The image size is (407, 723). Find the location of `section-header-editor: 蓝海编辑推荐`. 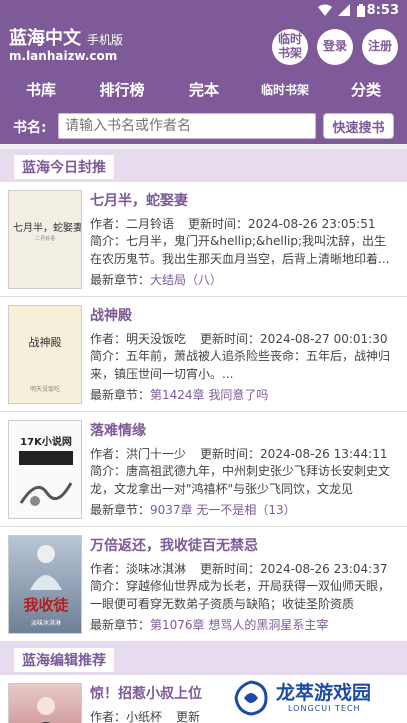

section-header-editor: 蓝海编辑推荐 is located at coordinates (203, 658).